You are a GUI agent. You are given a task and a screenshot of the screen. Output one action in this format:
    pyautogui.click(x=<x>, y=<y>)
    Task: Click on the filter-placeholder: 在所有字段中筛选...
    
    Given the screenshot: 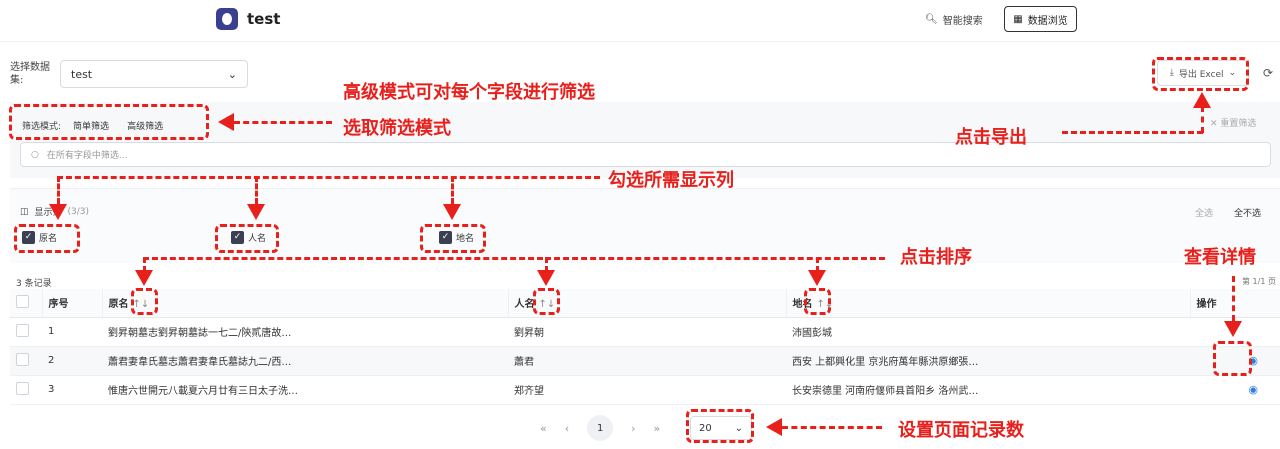 What is the action you would take?
    pyautogui.click(x=87, y=156)
    